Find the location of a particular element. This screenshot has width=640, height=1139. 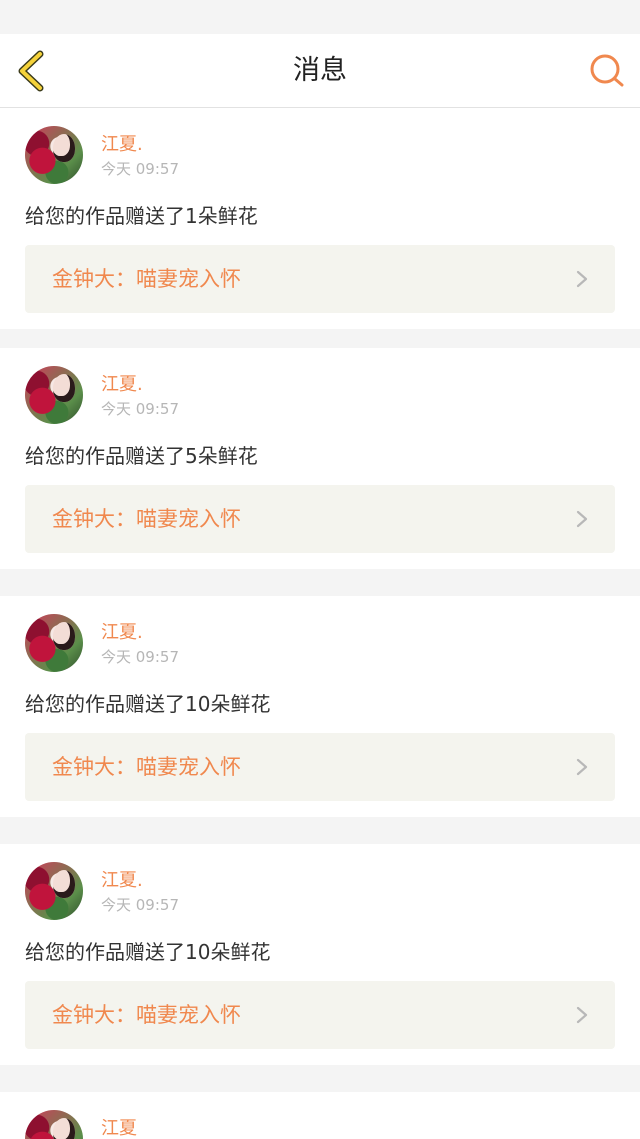

navigation-bar: 消息 is located at coordinates (320, 71).